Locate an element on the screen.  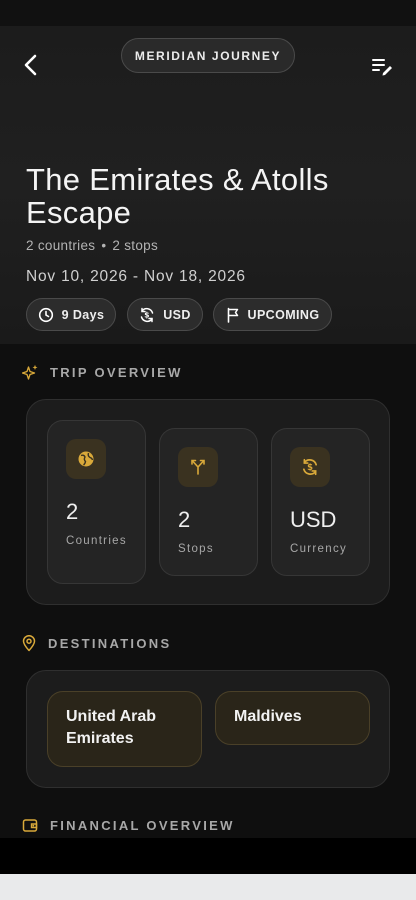
stat-label-countries: Countries is located at coordinates (96, 541).